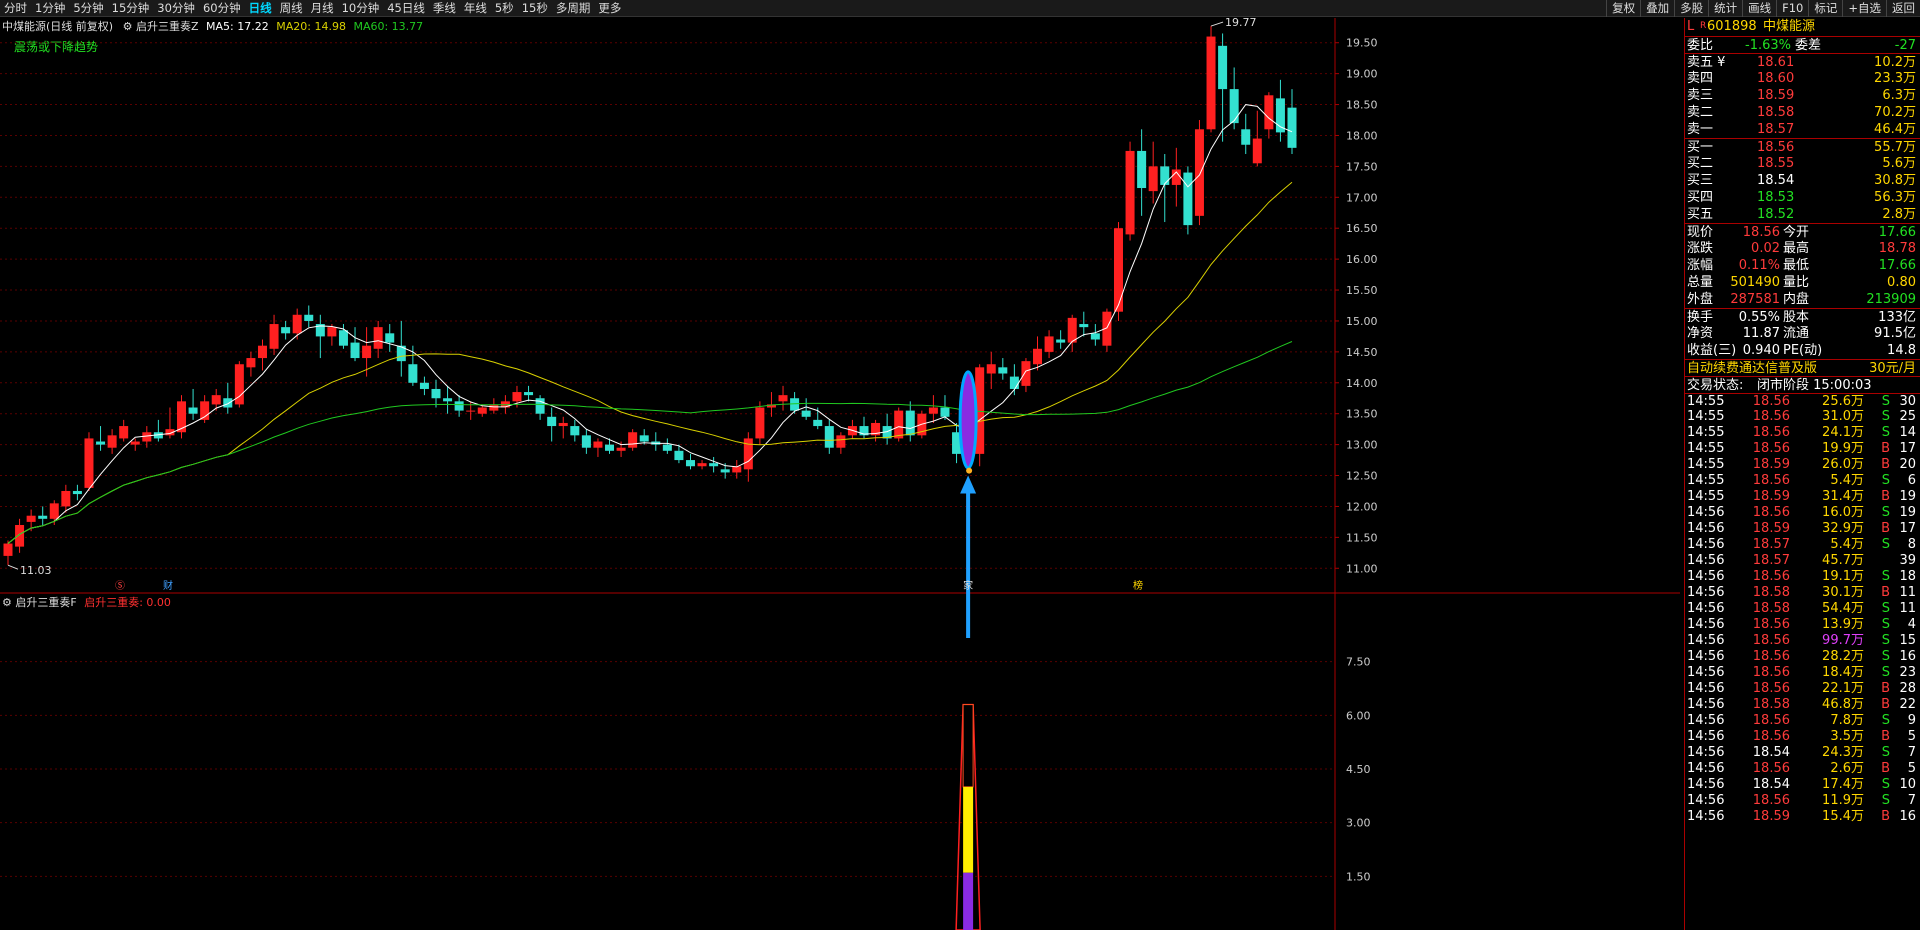 This screenshot has height=930, width=1920. What do you see at coordinates (222, 8) in the screenshot?
I see `period-tab: 60分钟` at bounding box center [222, 8].